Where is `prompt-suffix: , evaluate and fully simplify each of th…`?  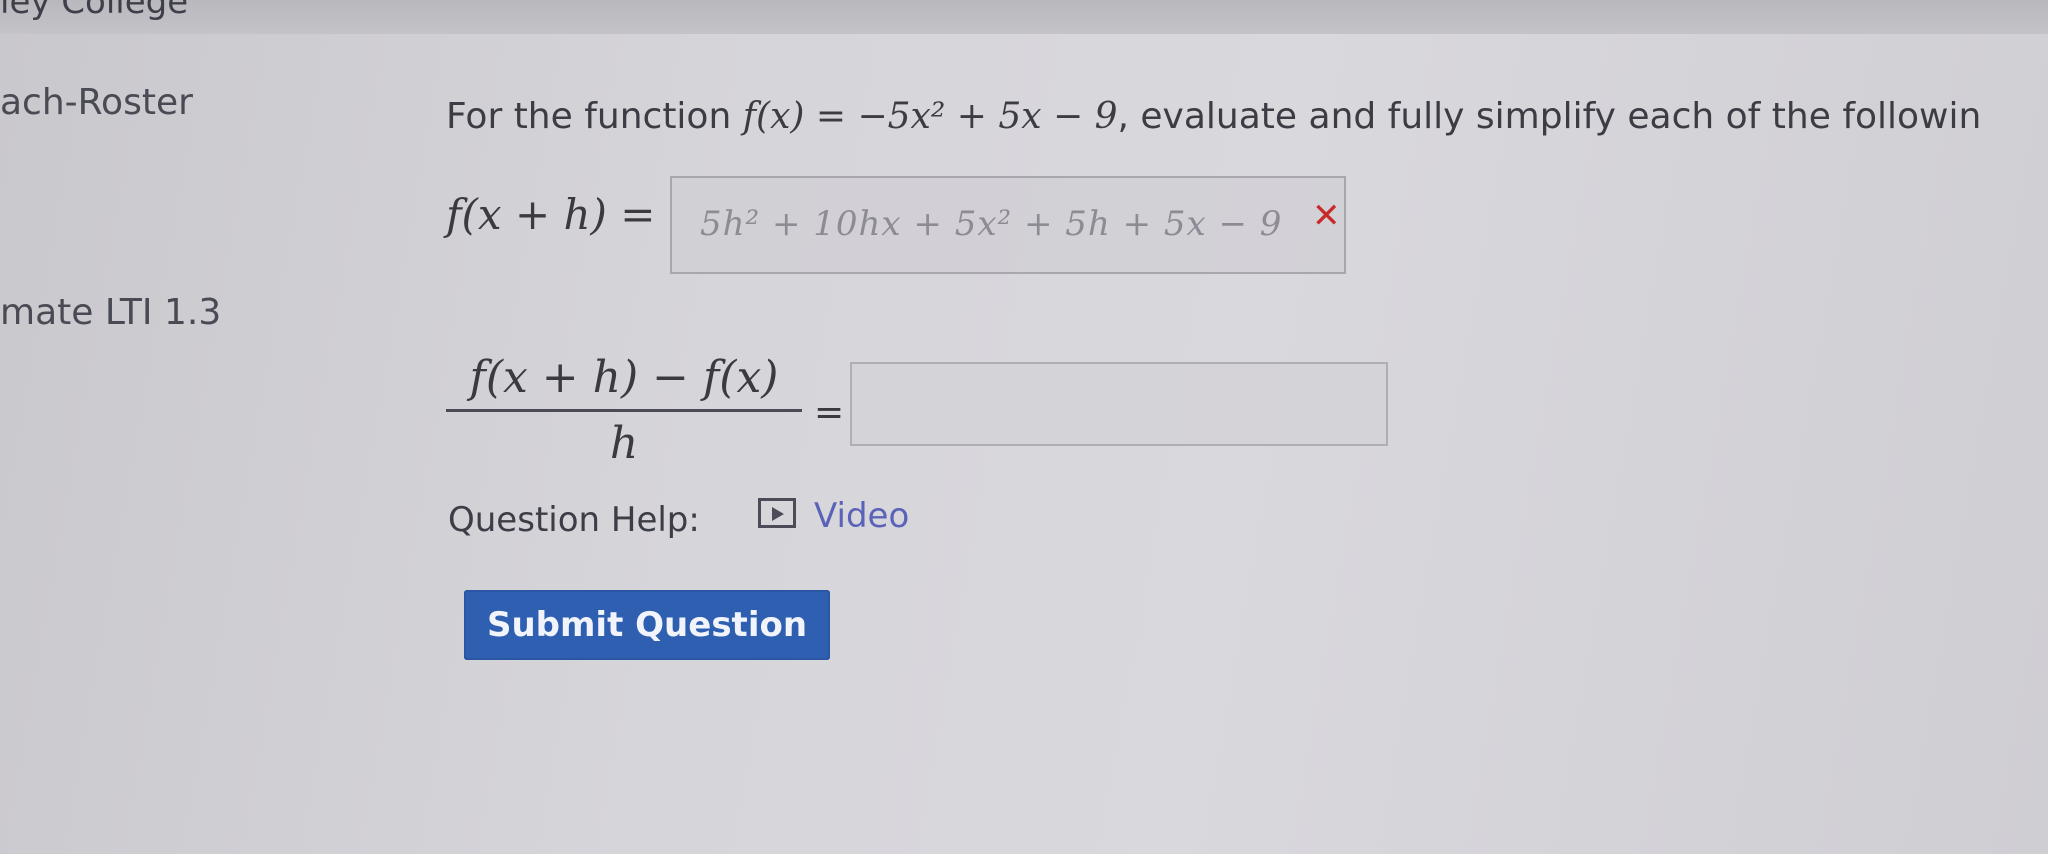 prompt-suffix: , evaluate and fully simplify each of th… is located at coordinates (1549, 116).